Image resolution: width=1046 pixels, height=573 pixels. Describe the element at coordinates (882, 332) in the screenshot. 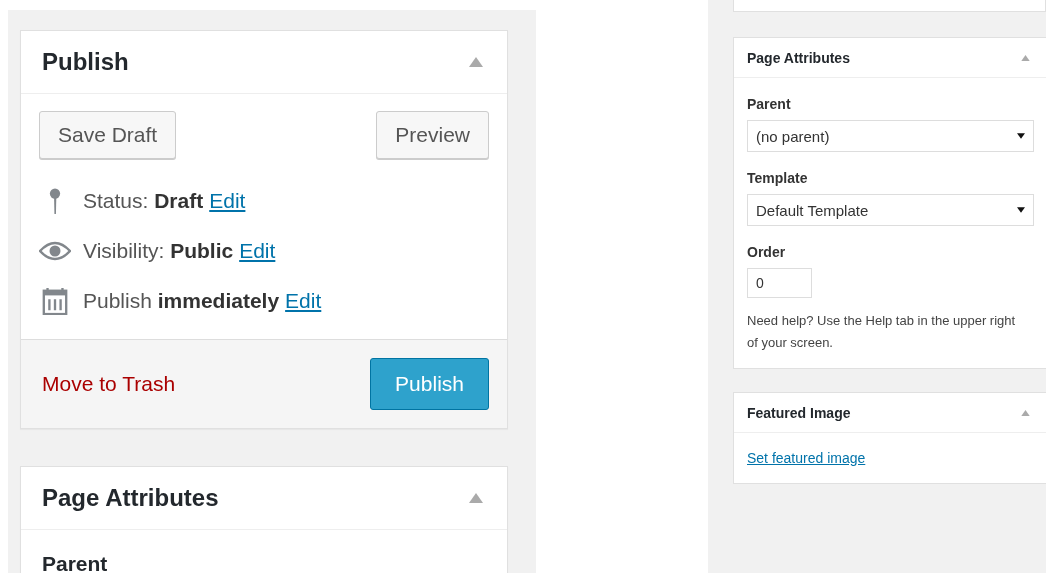

I see `help-text: Need help? Use the Help tab in the upper right of your screen.` at that location.